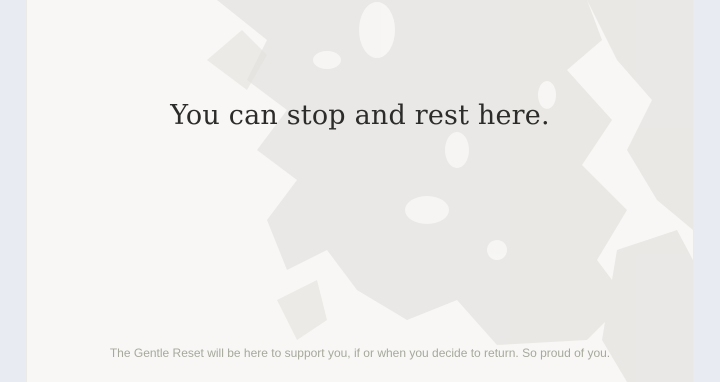 This screenshot has height=382, width=720. I want to click on left-margin, so click(13, 191).